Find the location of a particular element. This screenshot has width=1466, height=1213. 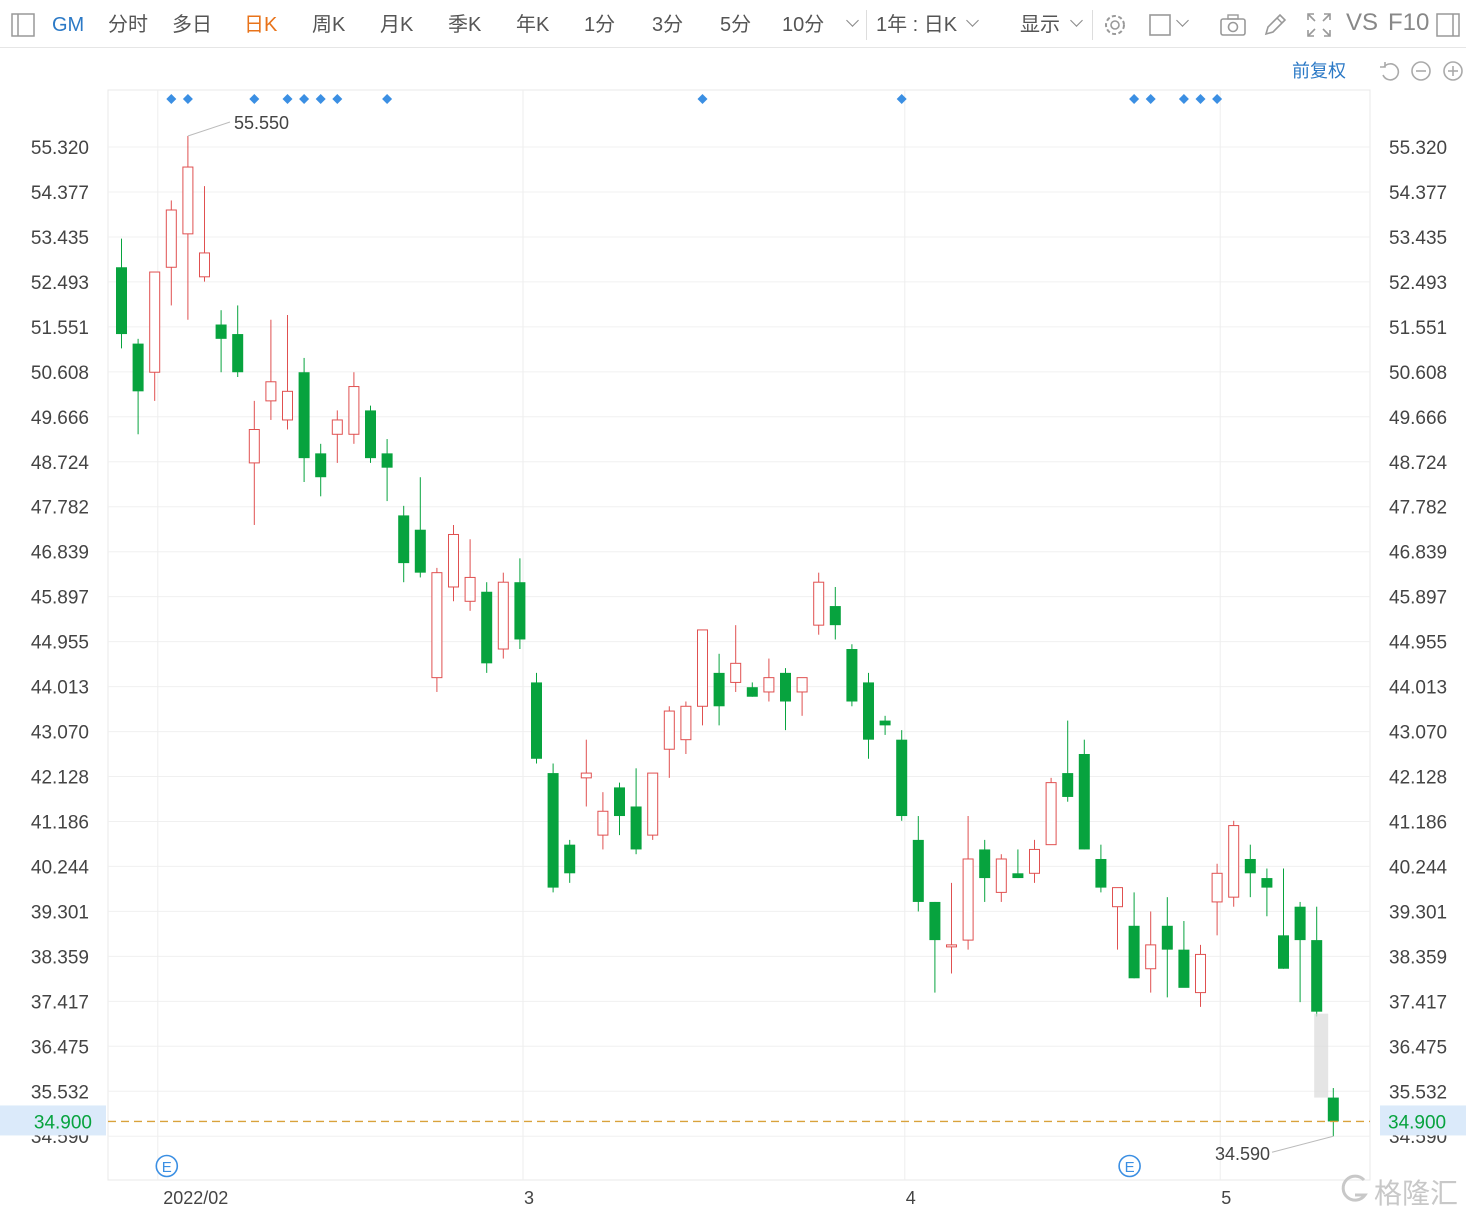

display-menu: 显示 is located at coordinates (1040, 25).